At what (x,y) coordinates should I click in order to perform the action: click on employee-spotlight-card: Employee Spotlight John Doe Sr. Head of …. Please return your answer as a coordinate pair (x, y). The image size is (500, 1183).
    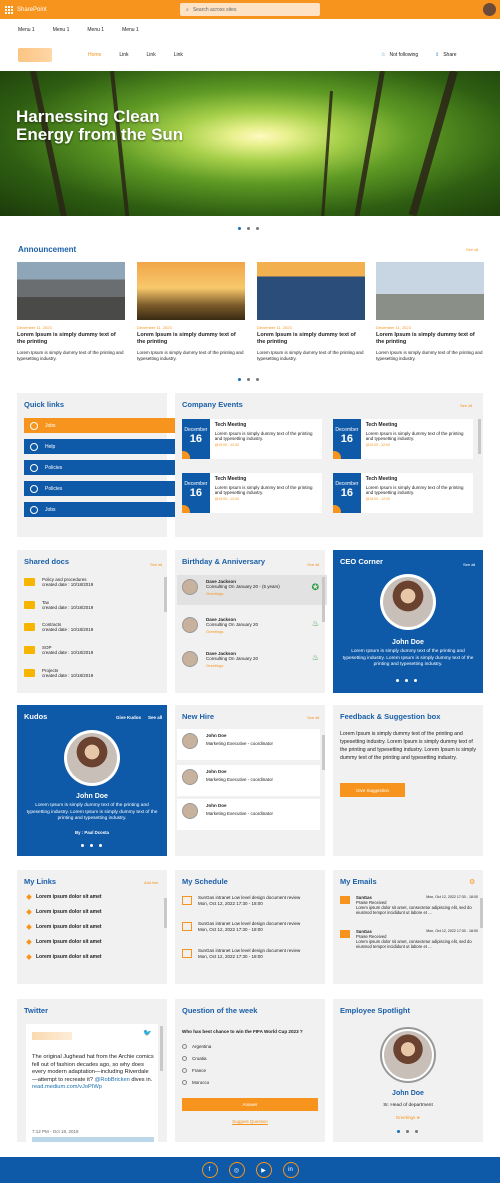
    Looking at the image, I should click on (408, 1070).